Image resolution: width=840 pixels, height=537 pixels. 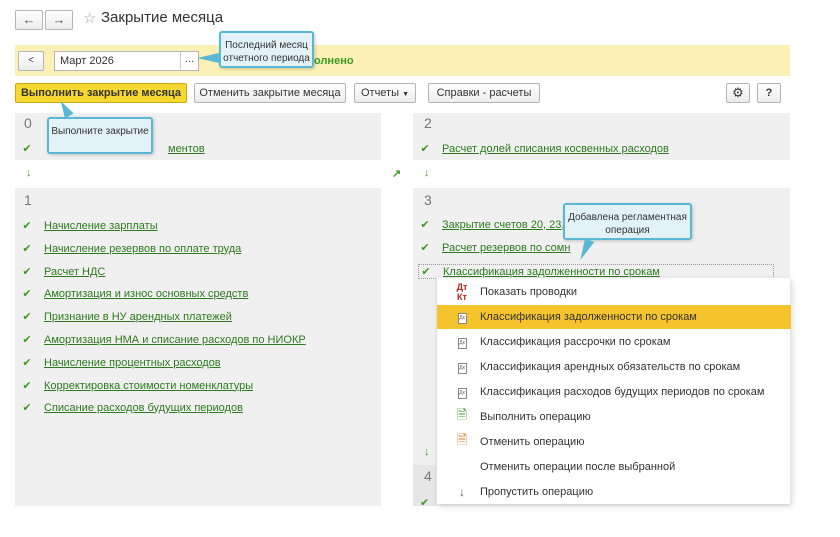 What do you see at coordinates (508, 225) in the screenshot?
I see `op-label: Закрытие счетов 20, 23, 2` at bounding box center [508, 225].